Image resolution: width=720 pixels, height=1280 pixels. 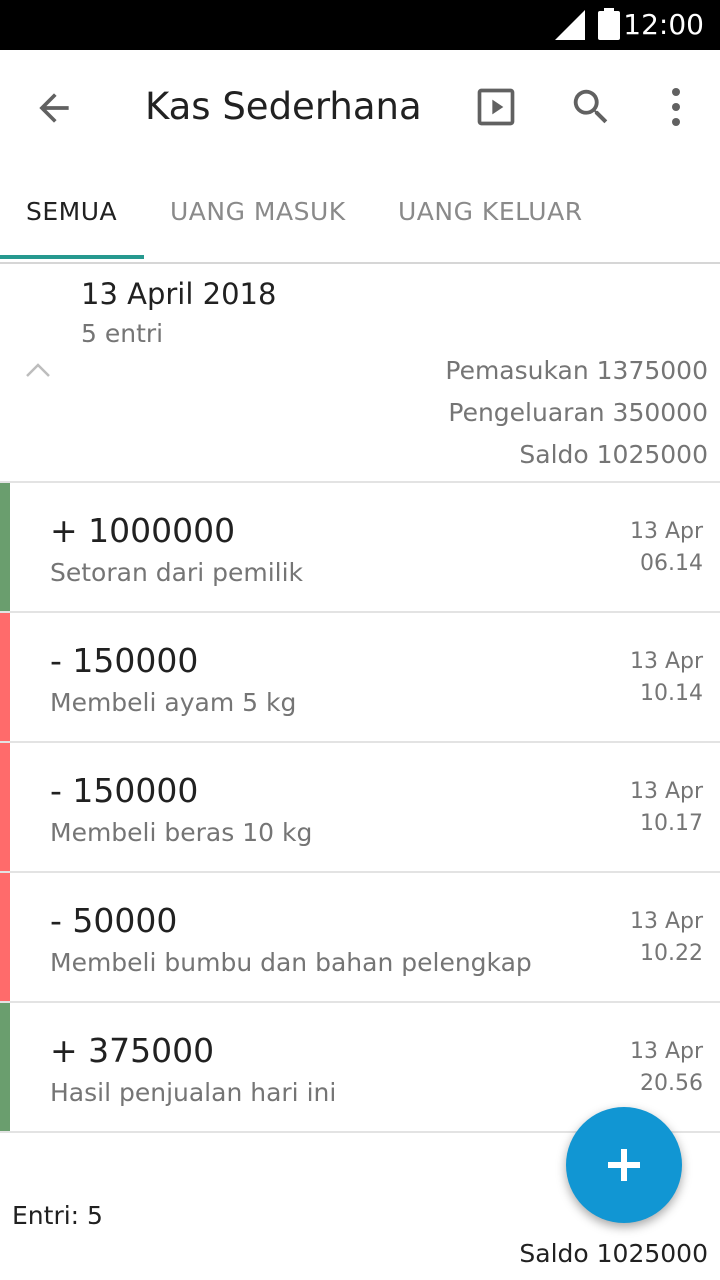 I want to click on more-vert-icon, so click(x=676, y=107).